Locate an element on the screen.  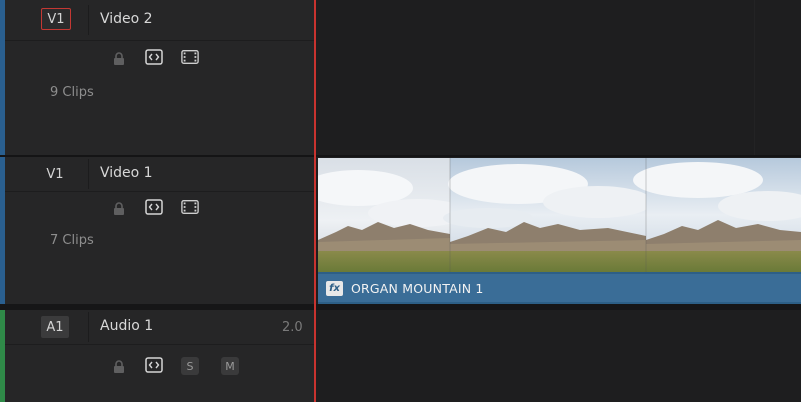
clip-name: ORGAN MOUNTAIN 1 is located at coordinates (417, 288).